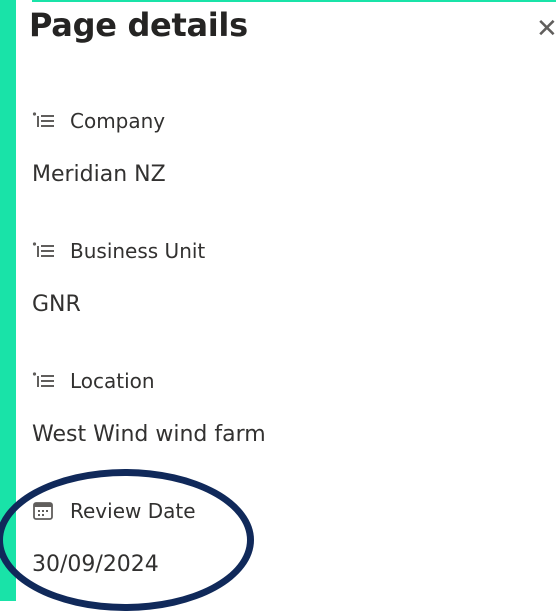  I want to click on close-icon: ✕, so click(546, 29).